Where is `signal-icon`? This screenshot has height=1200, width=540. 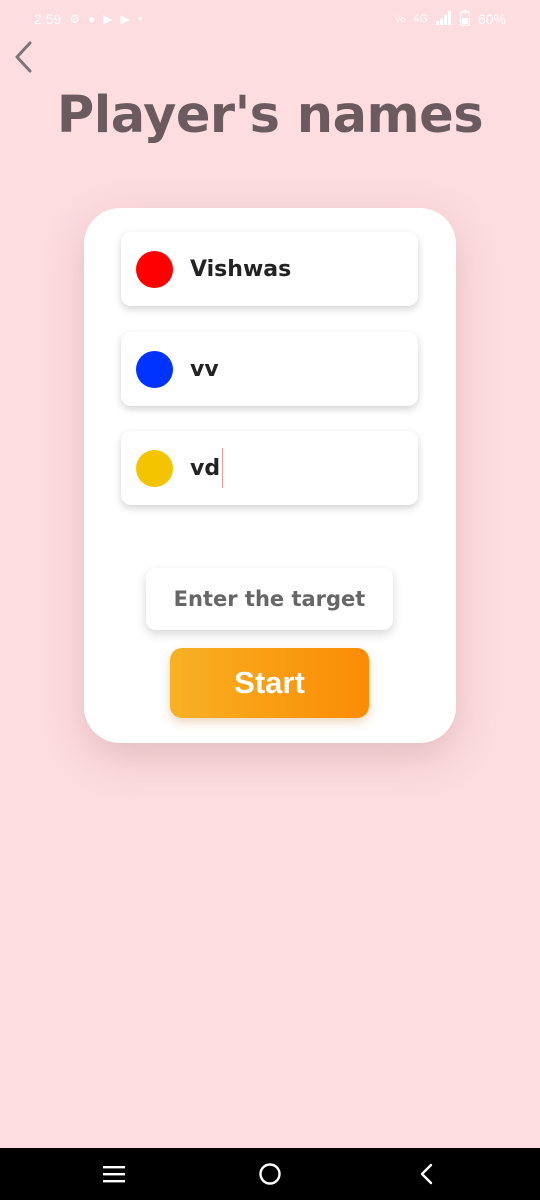 signal-icon is located at coordinates (443, 19).